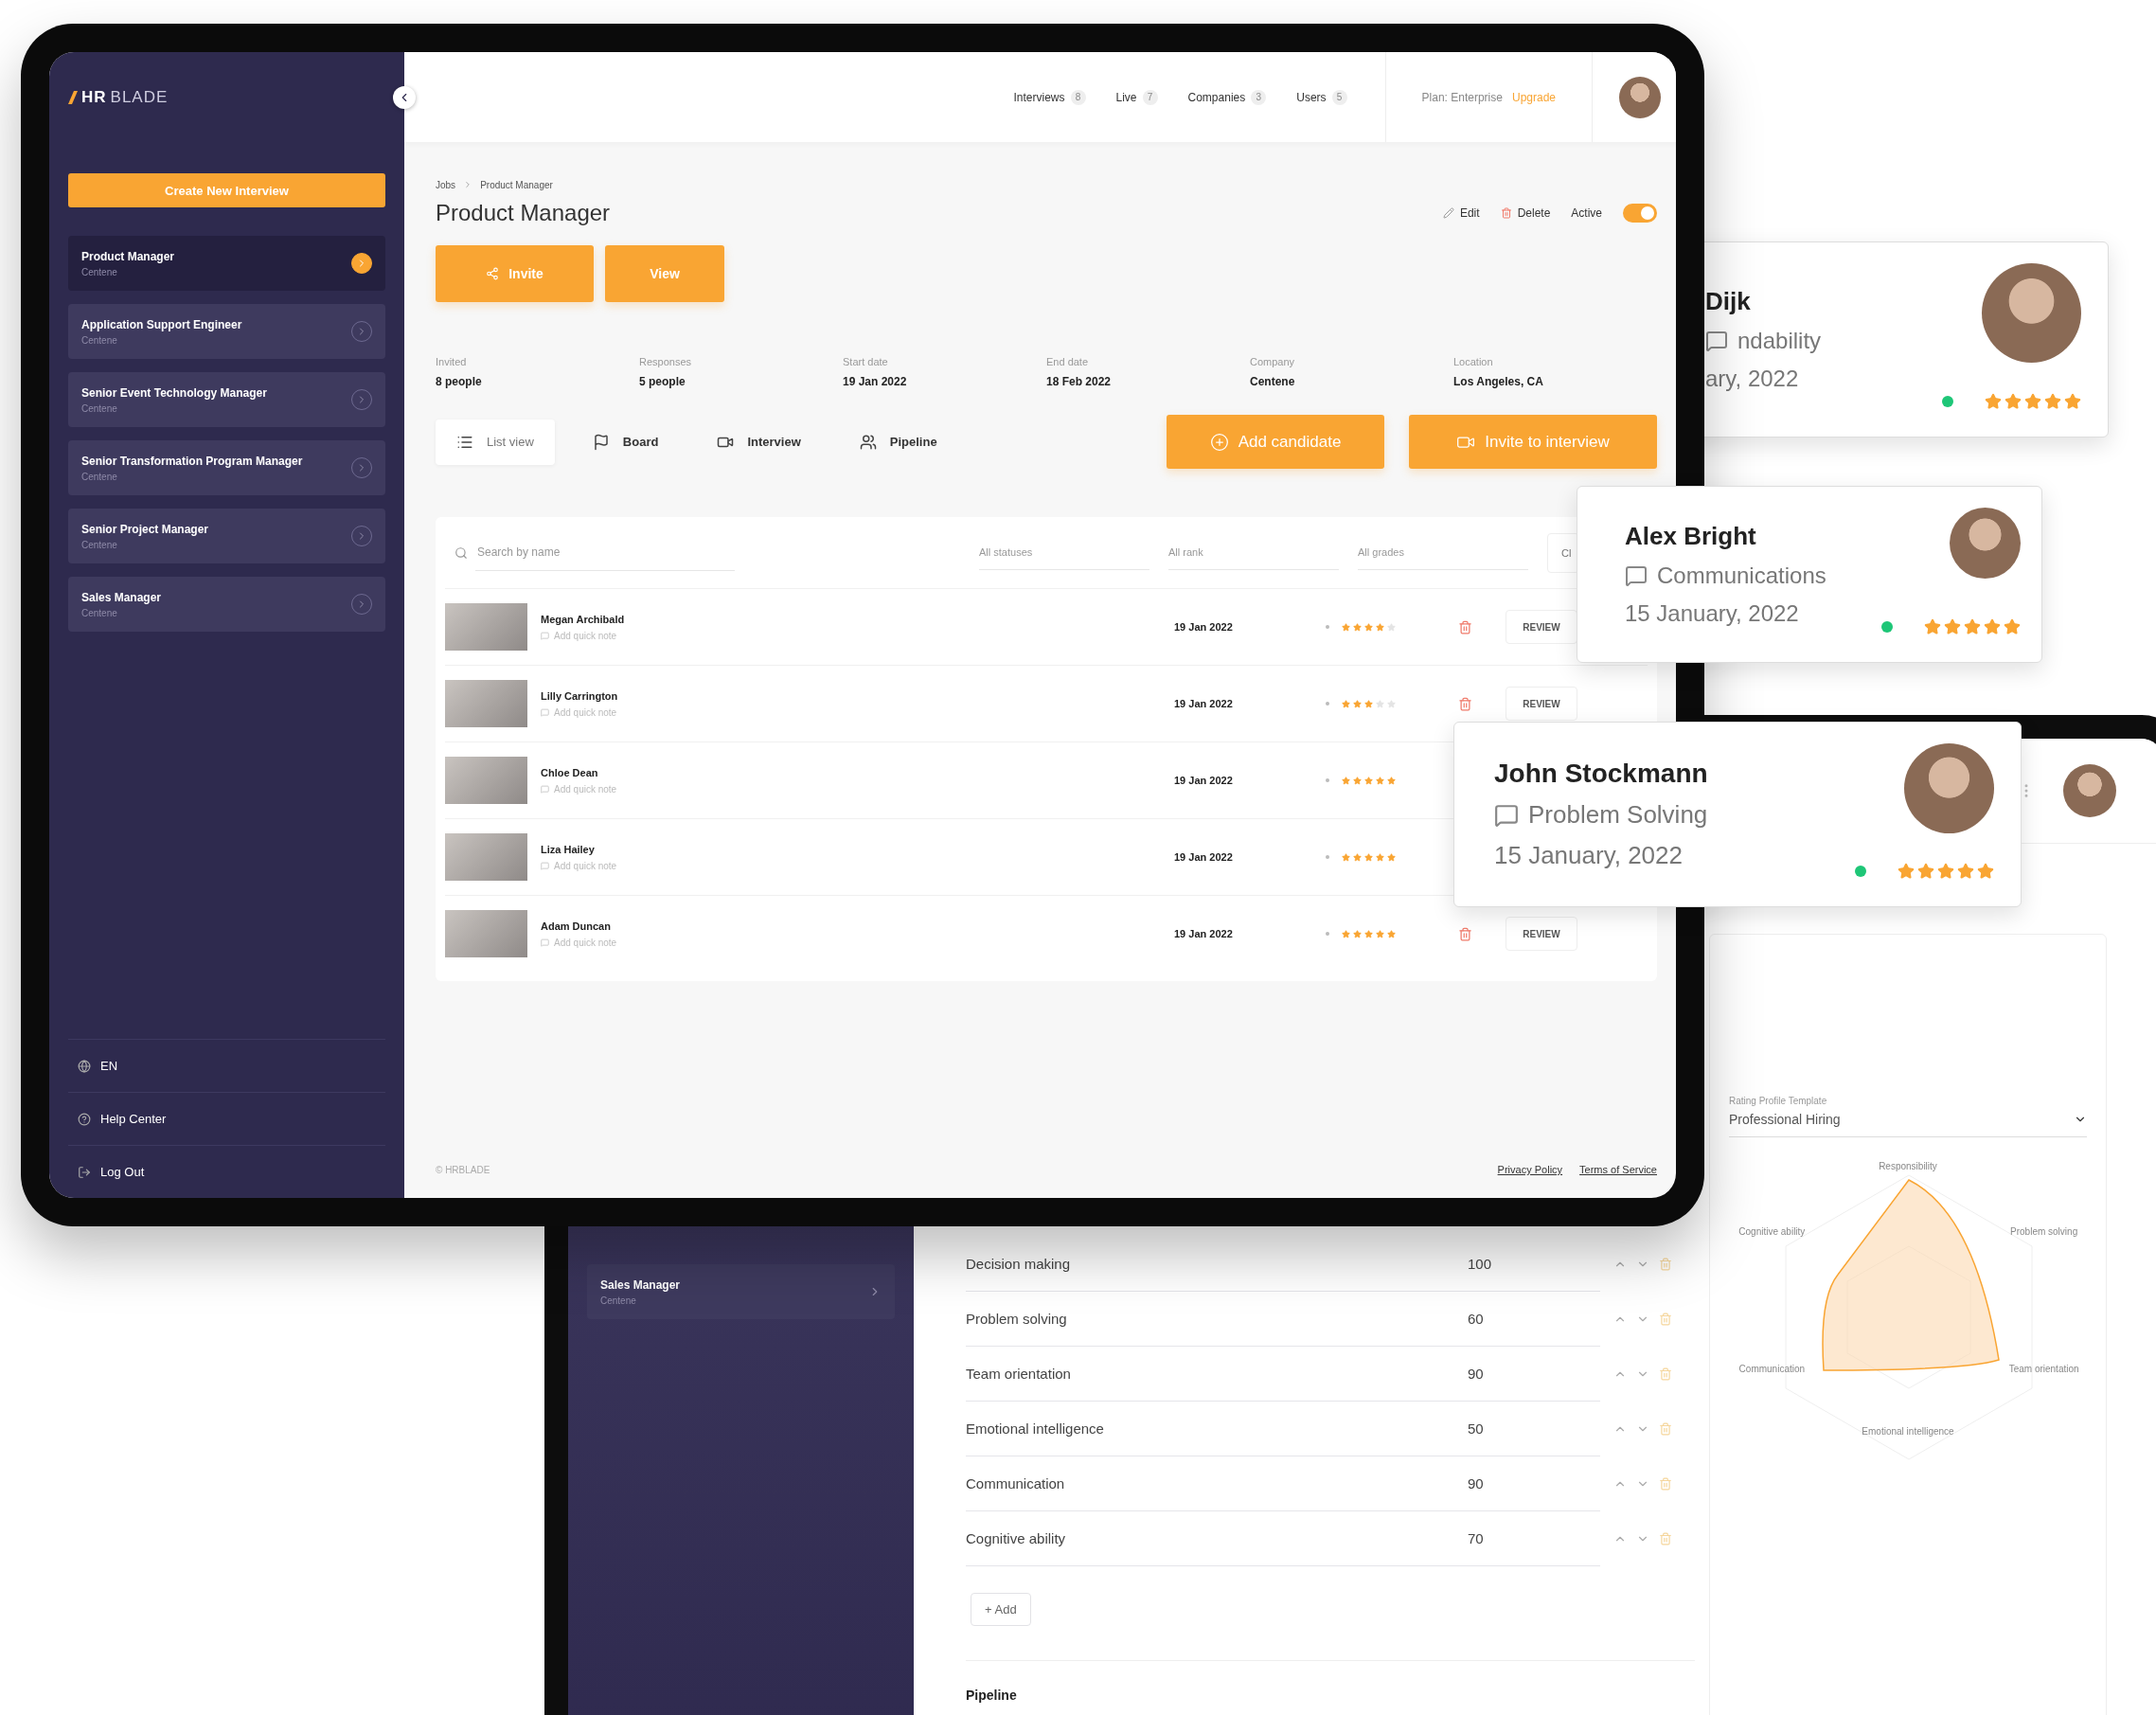  Describe the element at coordinates (404, 98) in the screenshot. I see `collapse-button` at that location.